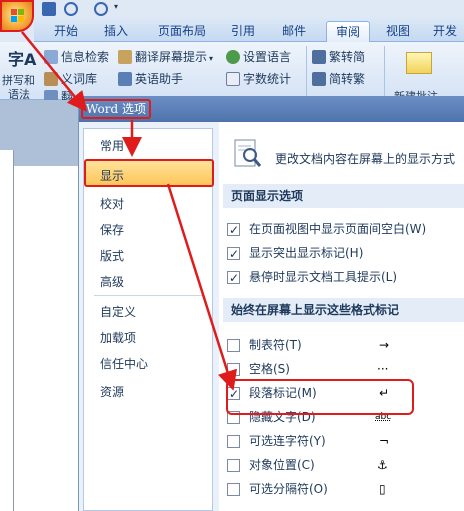  Describe the element at coordinates (54, 71) in the screenshot. I see `arrow-office-to-options` at that location.